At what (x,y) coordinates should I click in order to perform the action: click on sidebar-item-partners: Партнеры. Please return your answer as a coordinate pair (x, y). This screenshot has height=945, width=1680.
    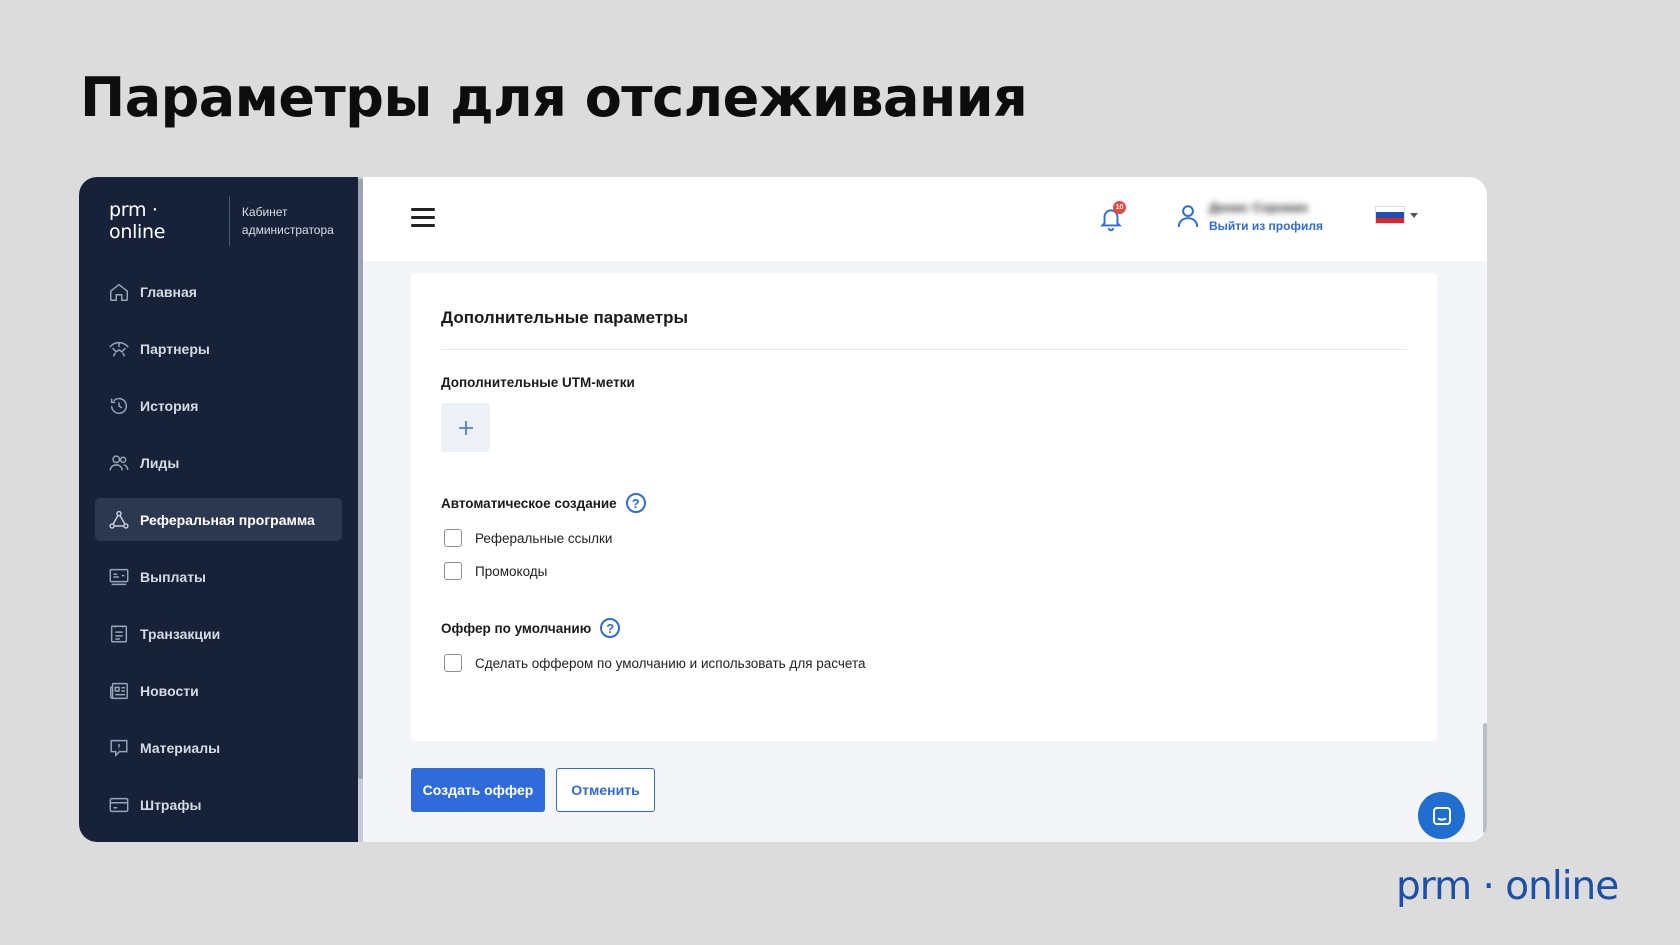
    Looking at the image, I should click on (218, 348).